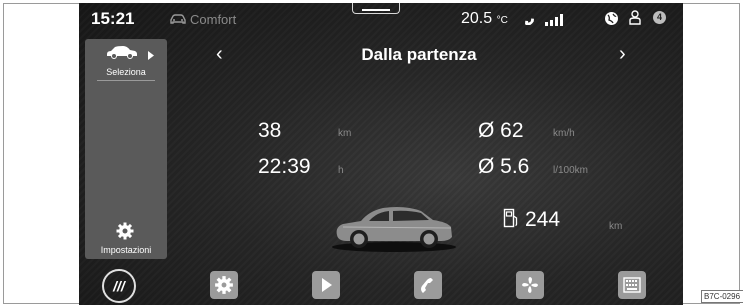 This screenshot has width=743, height=307. What do you see at coordinates (126, 149) in the screenshot?
I see `sidebar: Seleziona Impostazioni` at bounding box center [126, 149].